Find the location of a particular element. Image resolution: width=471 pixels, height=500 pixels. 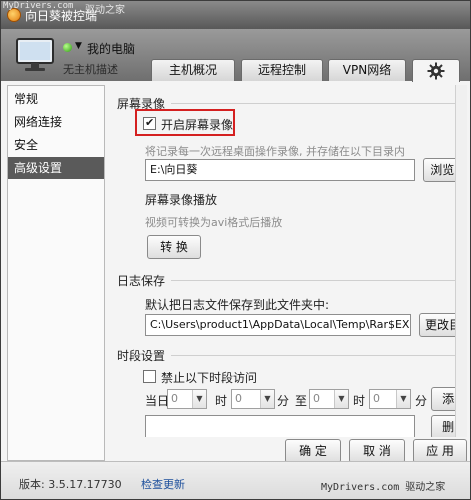

computer-name: 我的电脑 is located at coordinates (111, 48).